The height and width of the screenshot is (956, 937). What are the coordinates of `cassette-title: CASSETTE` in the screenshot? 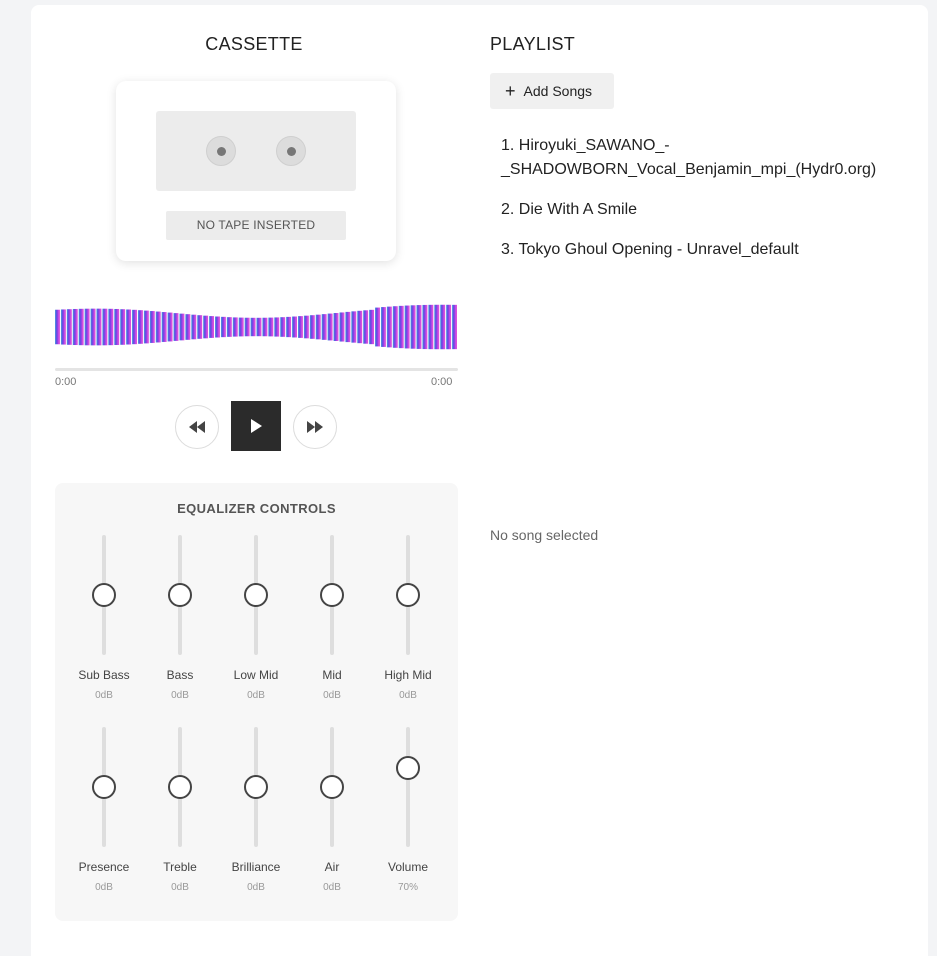 It's located at (254, 44).